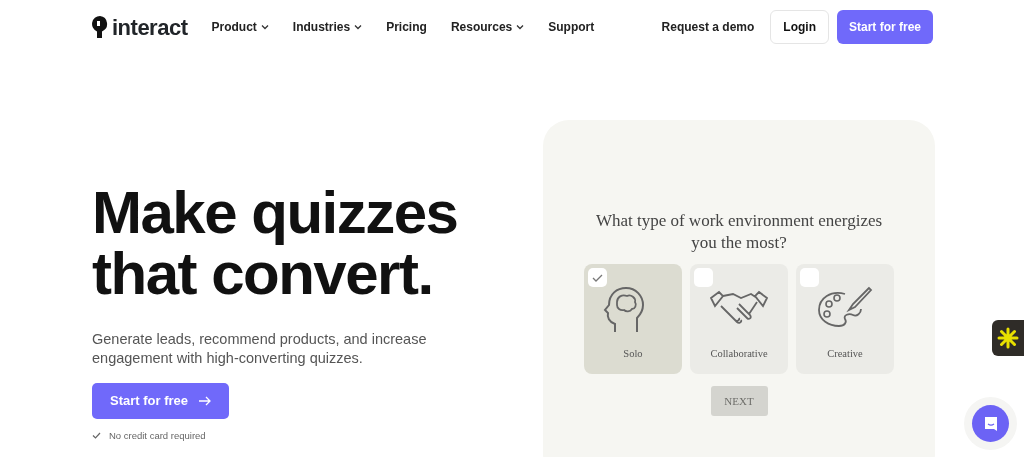 This screenshot has height=457, width=1024. I want to click on login-button: Login, so click(799, 27).